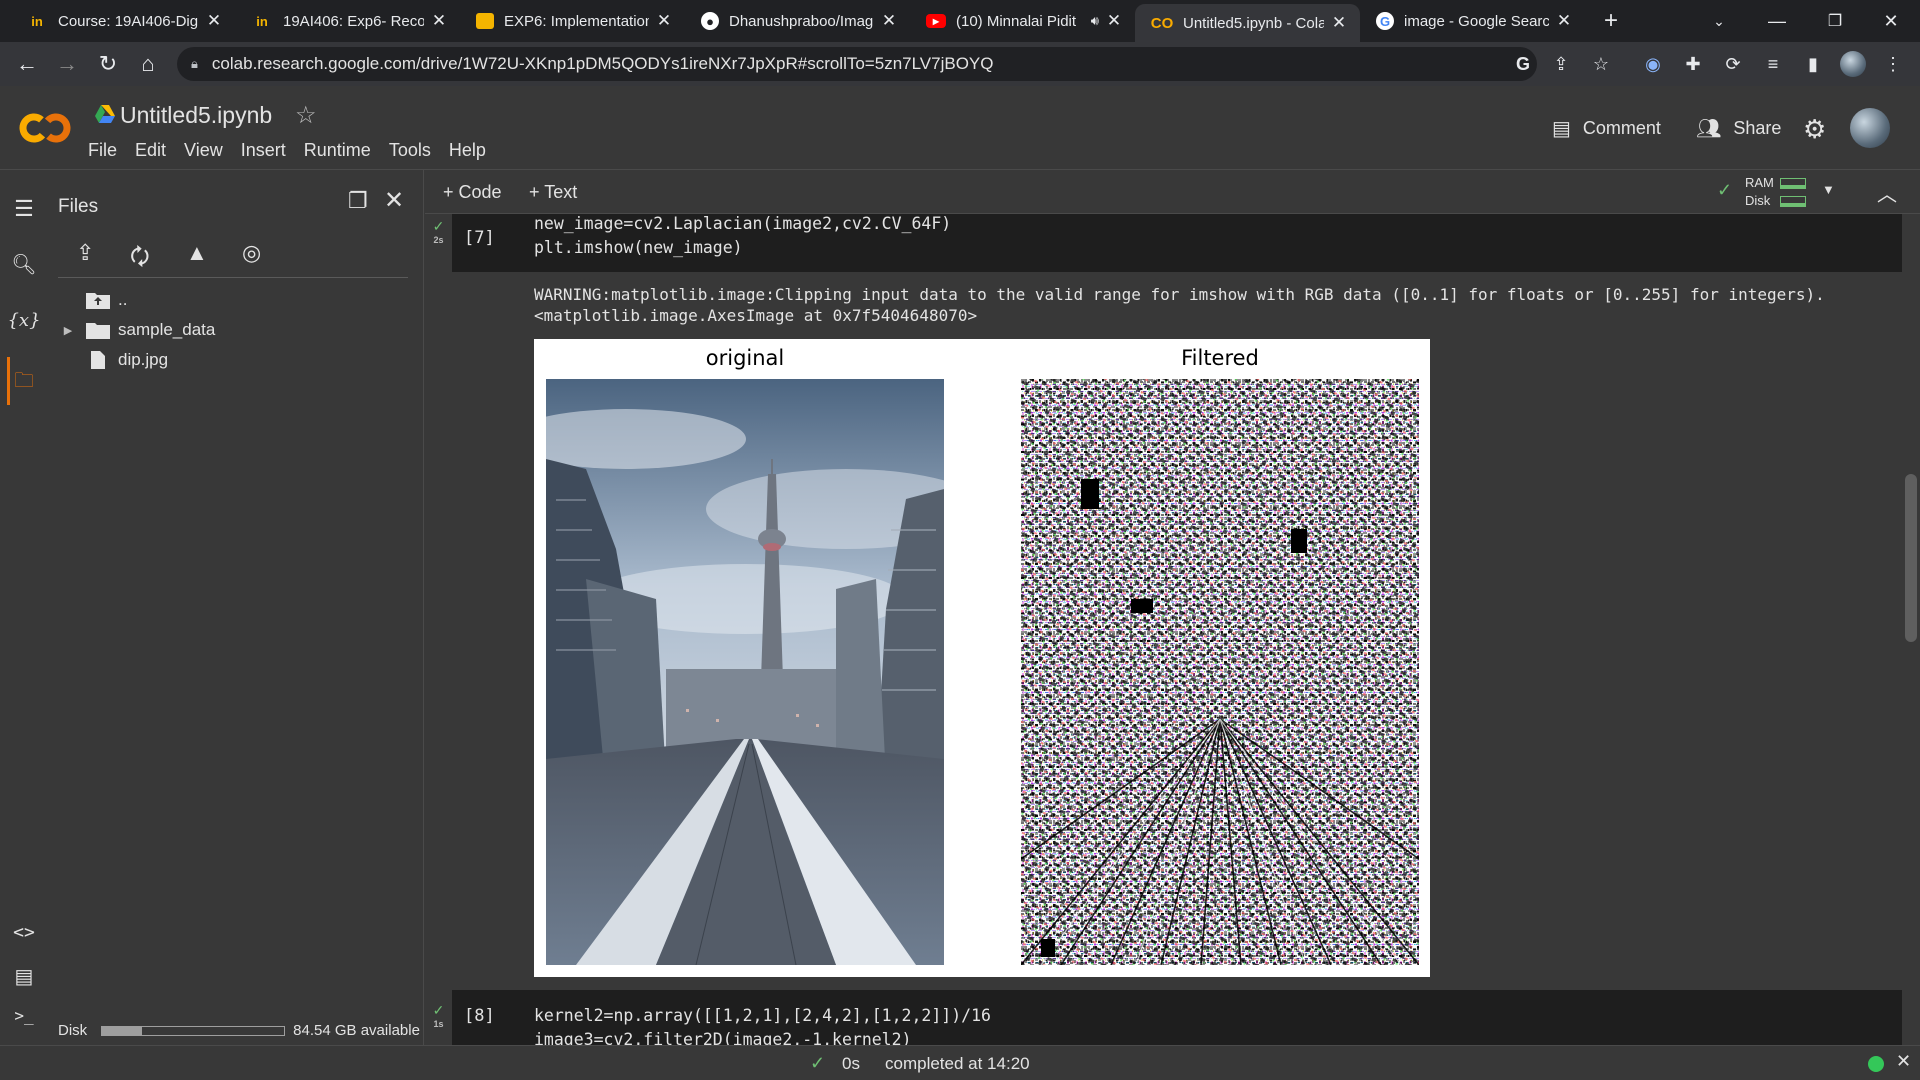 The width and height of the screenshot is (1920, 1080). Describe the element at coordinates (1561, 64) in the screenshot. I see `share-page-icon: ⇪` at that location.